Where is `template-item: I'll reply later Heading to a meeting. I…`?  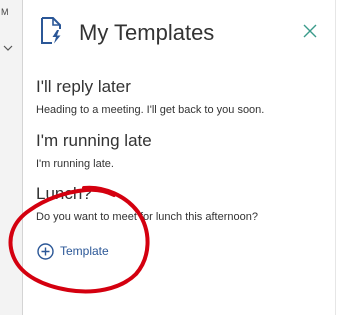 template-item: I'll reply later Heading to a meeting. I… is located at coordinates (181, 97).